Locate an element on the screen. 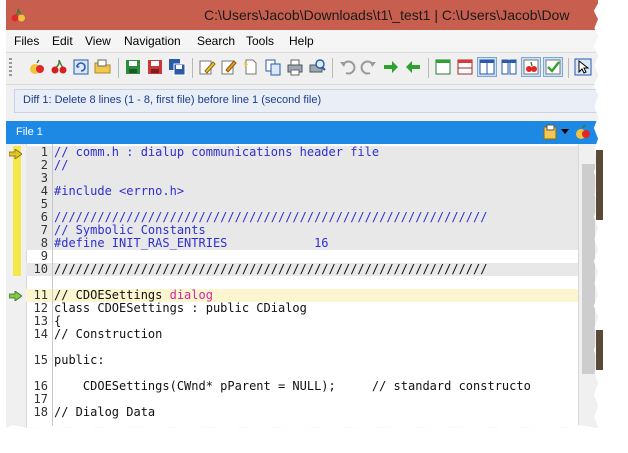 The image size is (628, 453). copy-icon is located at coordinates (273, 67).